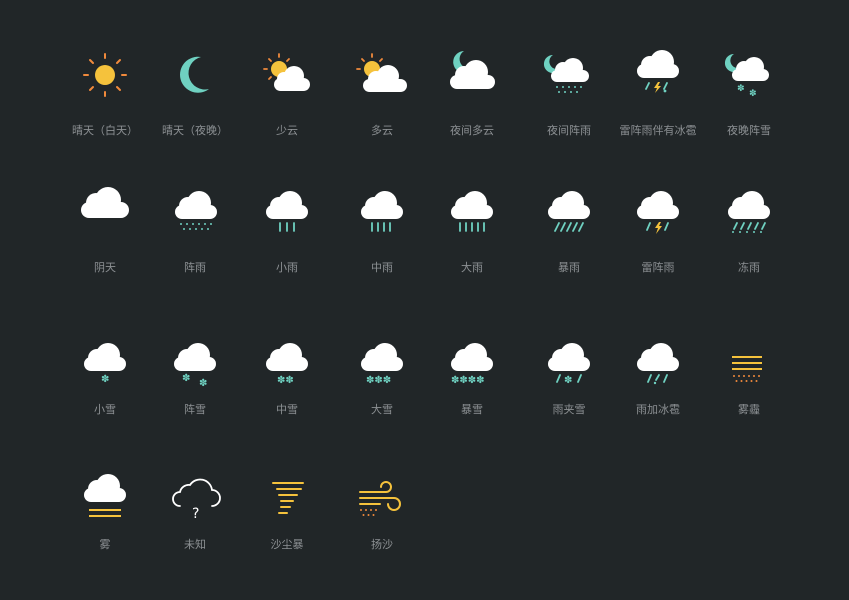  What do you see at coordinates (749, 240) in the screenshot?
I see `weather-item-freezing-rain: 冻雨` at bounding box center [749, 240].